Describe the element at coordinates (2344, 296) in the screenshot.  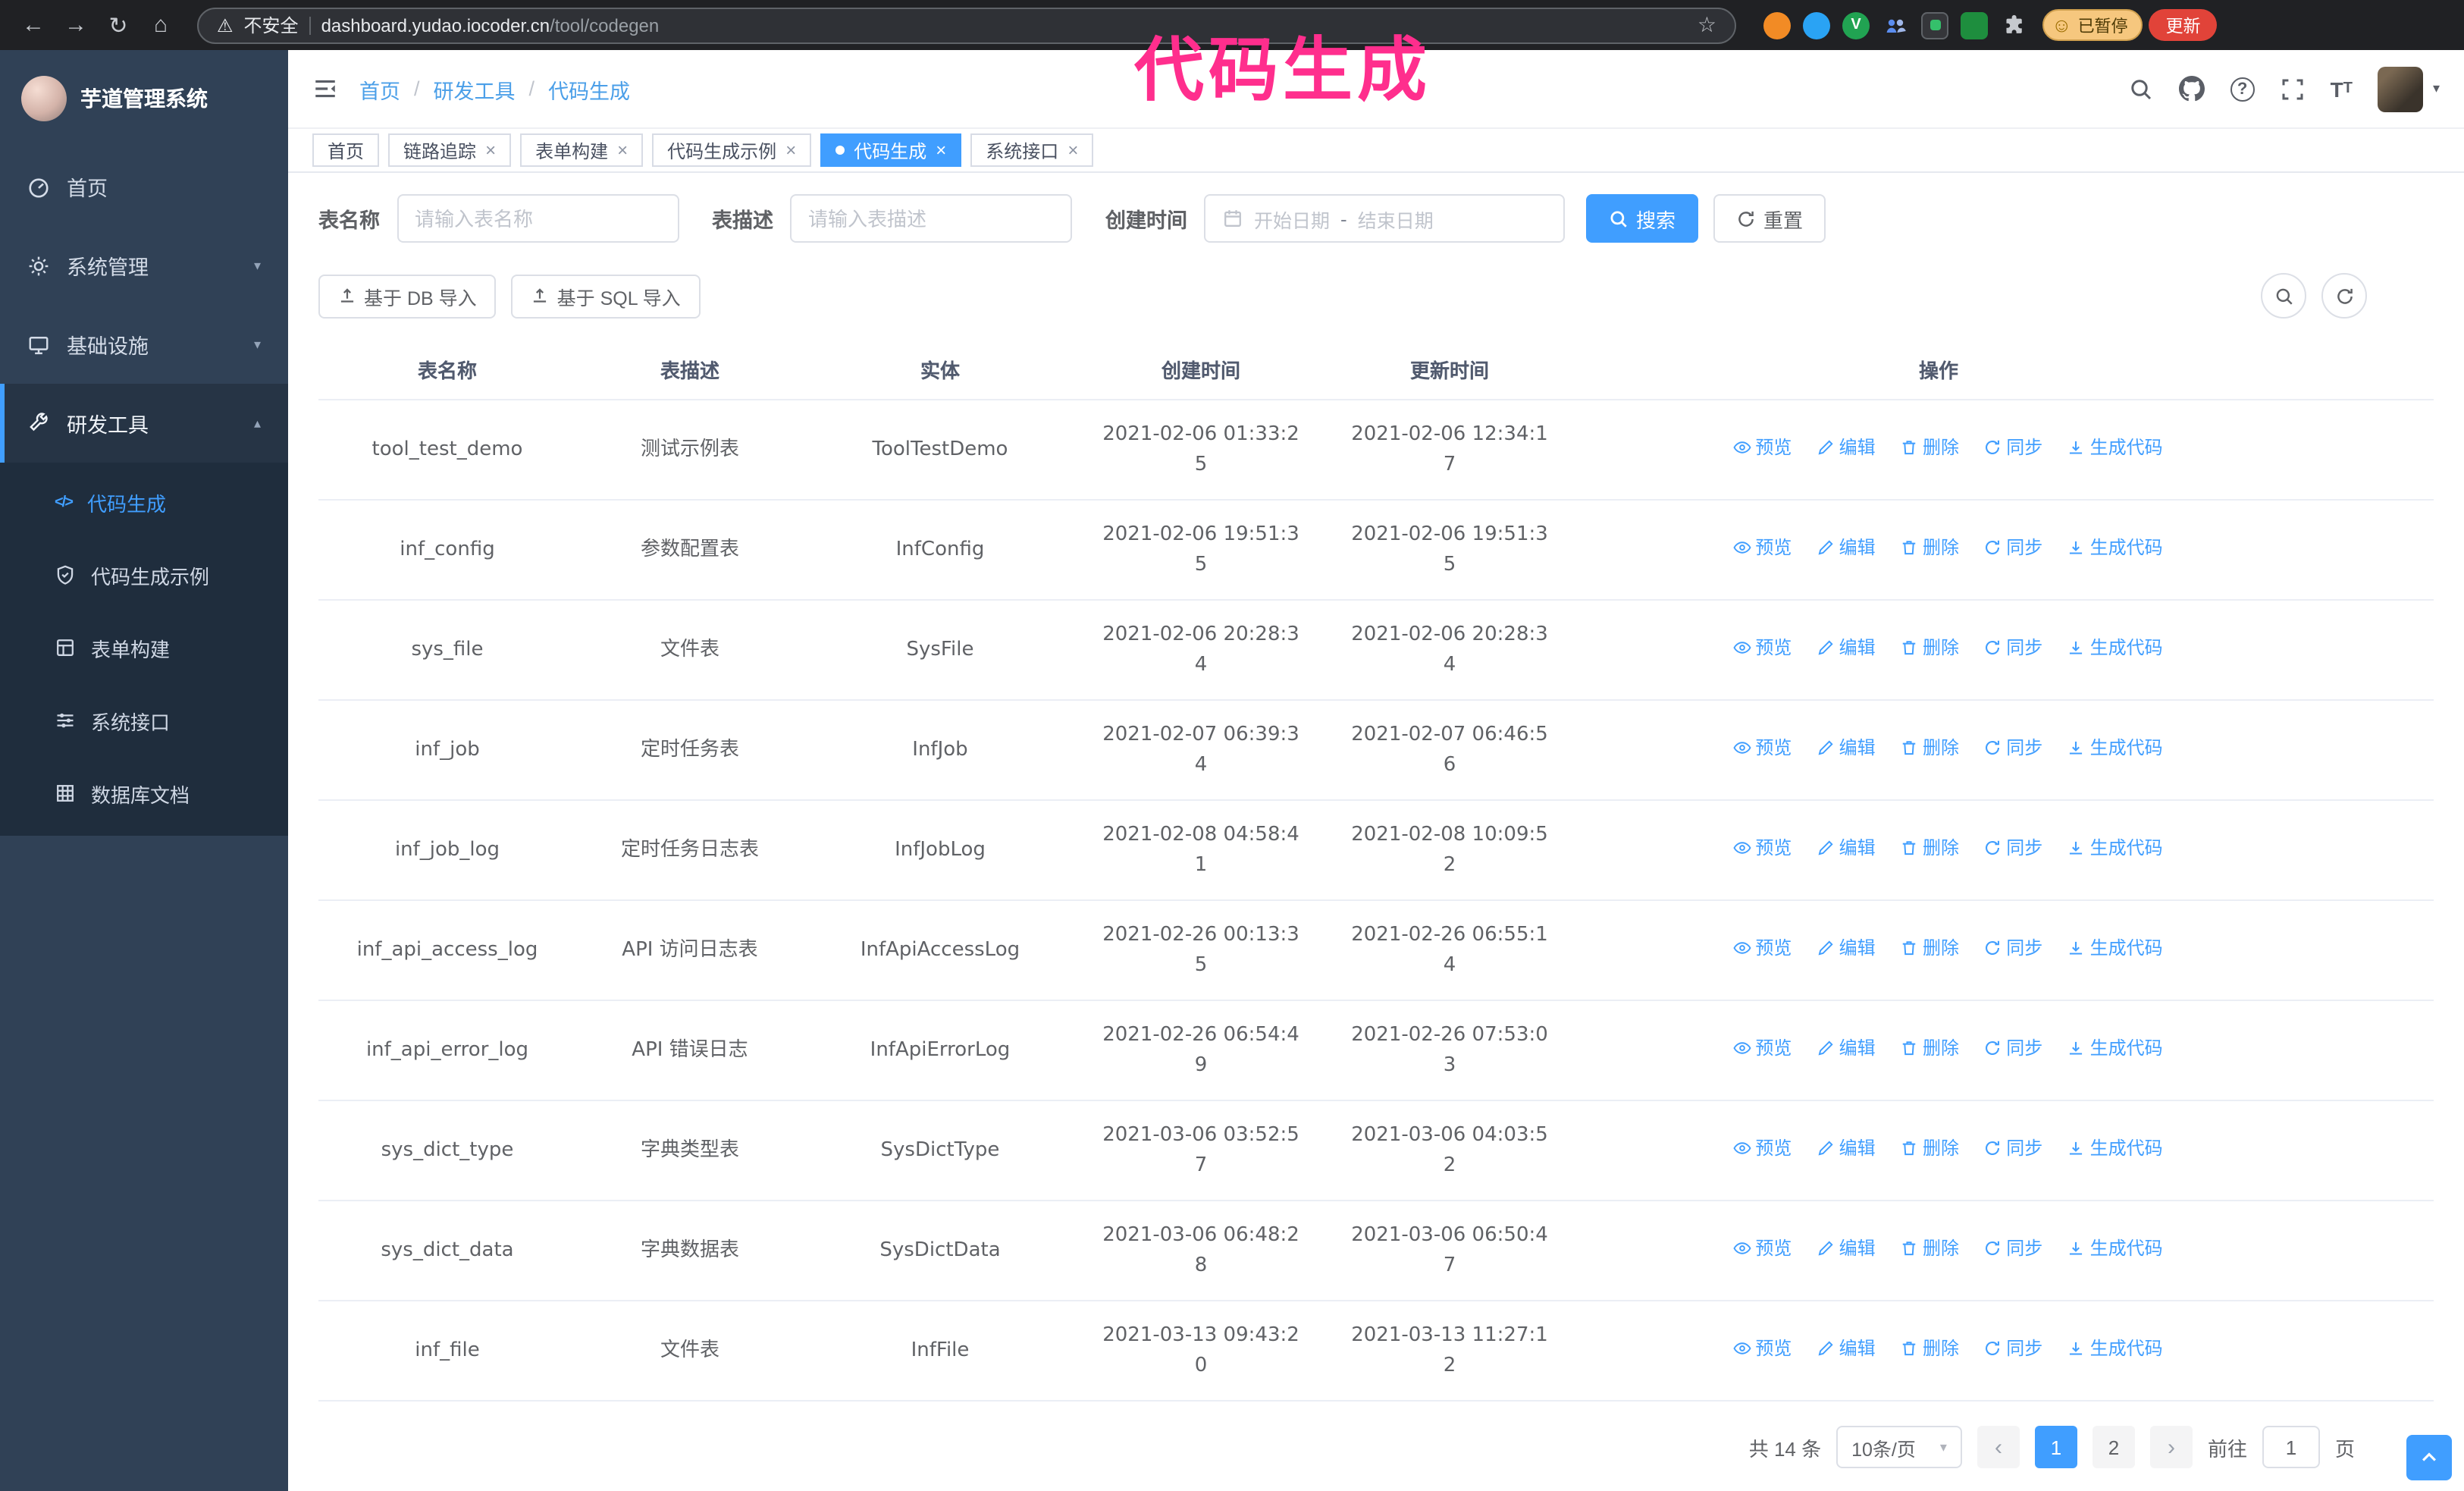
I see `refresh-table-button` at that location.